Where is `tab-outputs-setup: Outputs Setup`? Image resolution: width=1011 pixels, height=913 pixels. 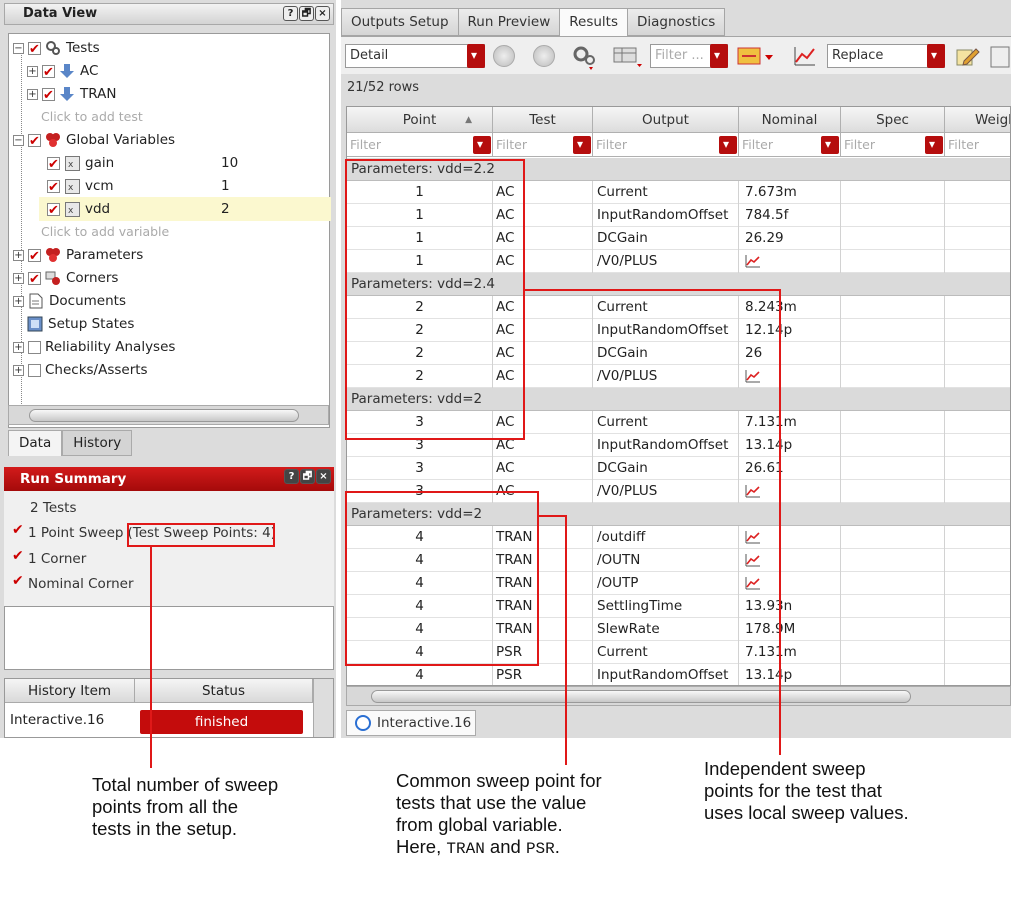 tab-outputs-setup: Outputs Setup is located at coordinates (399, 22).